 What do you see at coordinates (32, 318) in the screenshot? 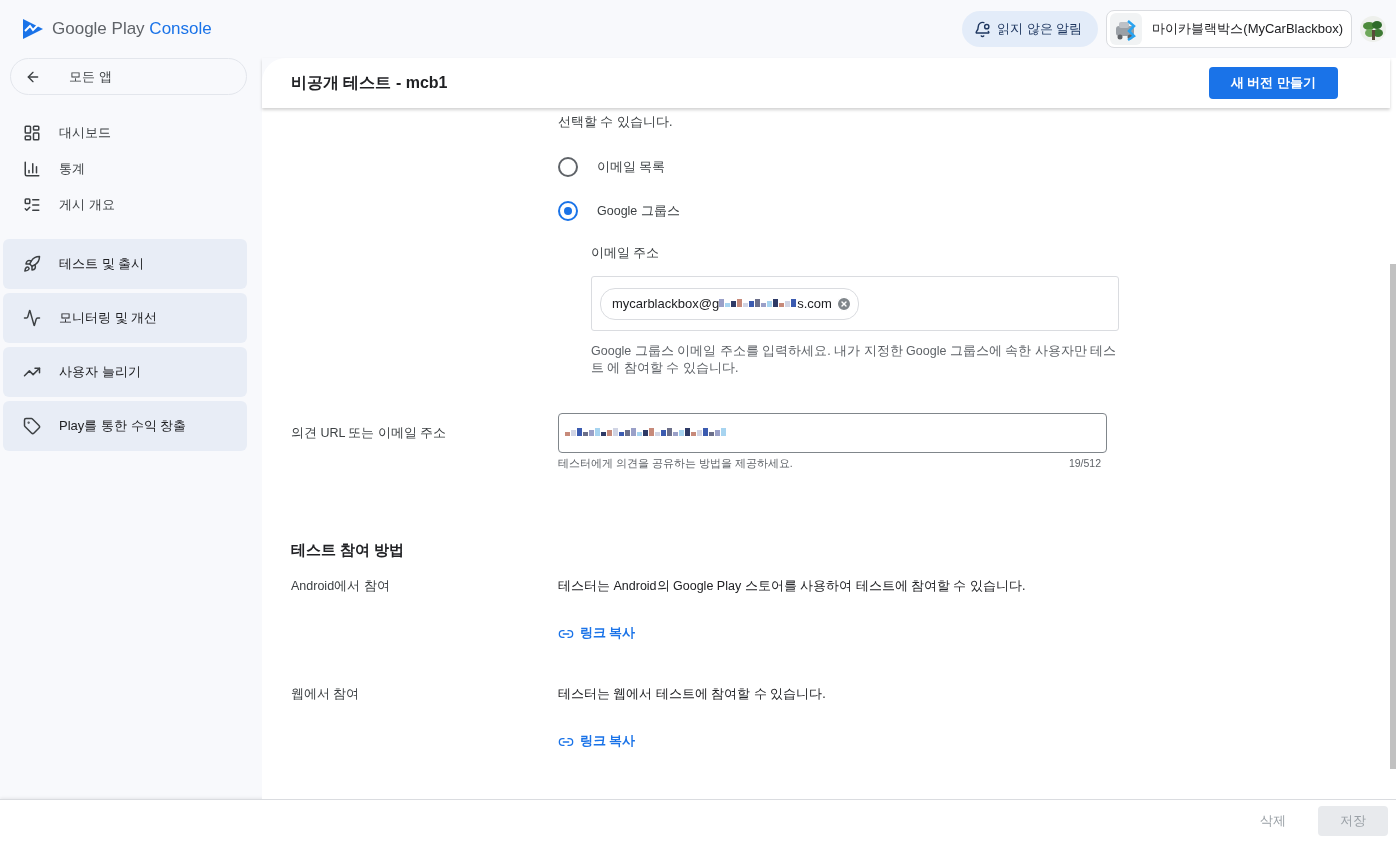
I see `pulse-icon` at bounding box center [32, 318].